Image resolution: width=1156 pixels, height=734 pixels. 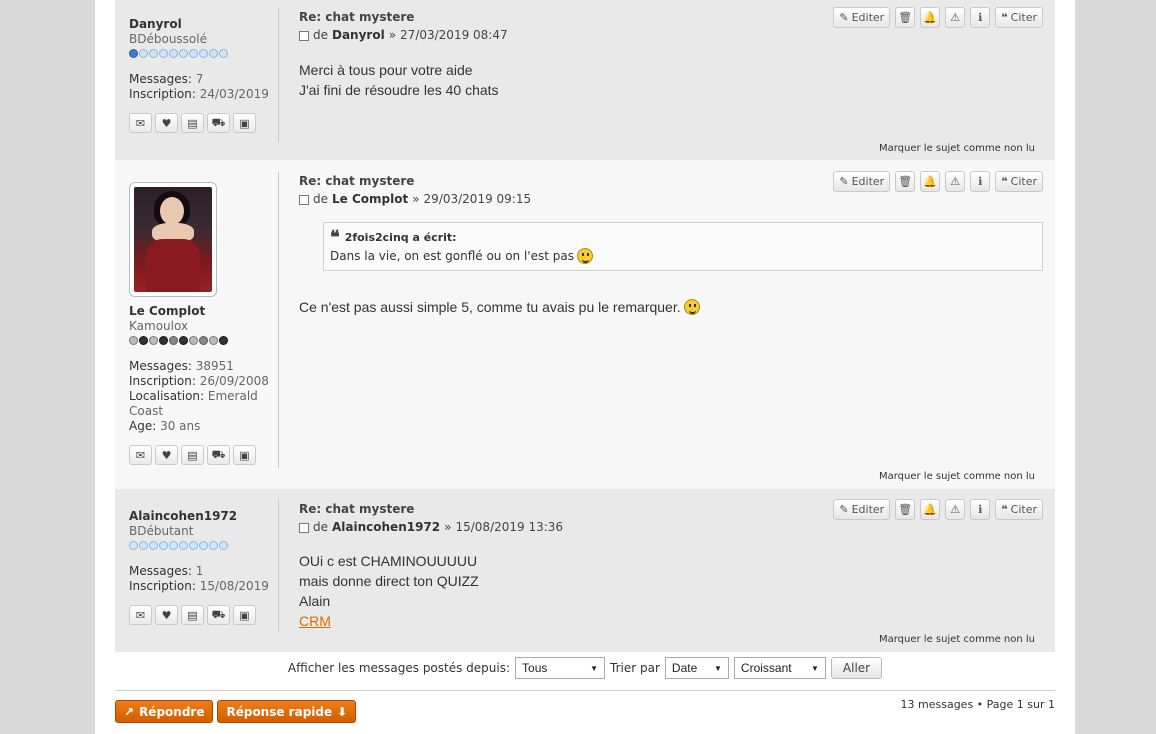 What do you see at coordinates (370, 199) in the screenshot?
I see `post-author: Le Complot` at bounding box center [370, 199].